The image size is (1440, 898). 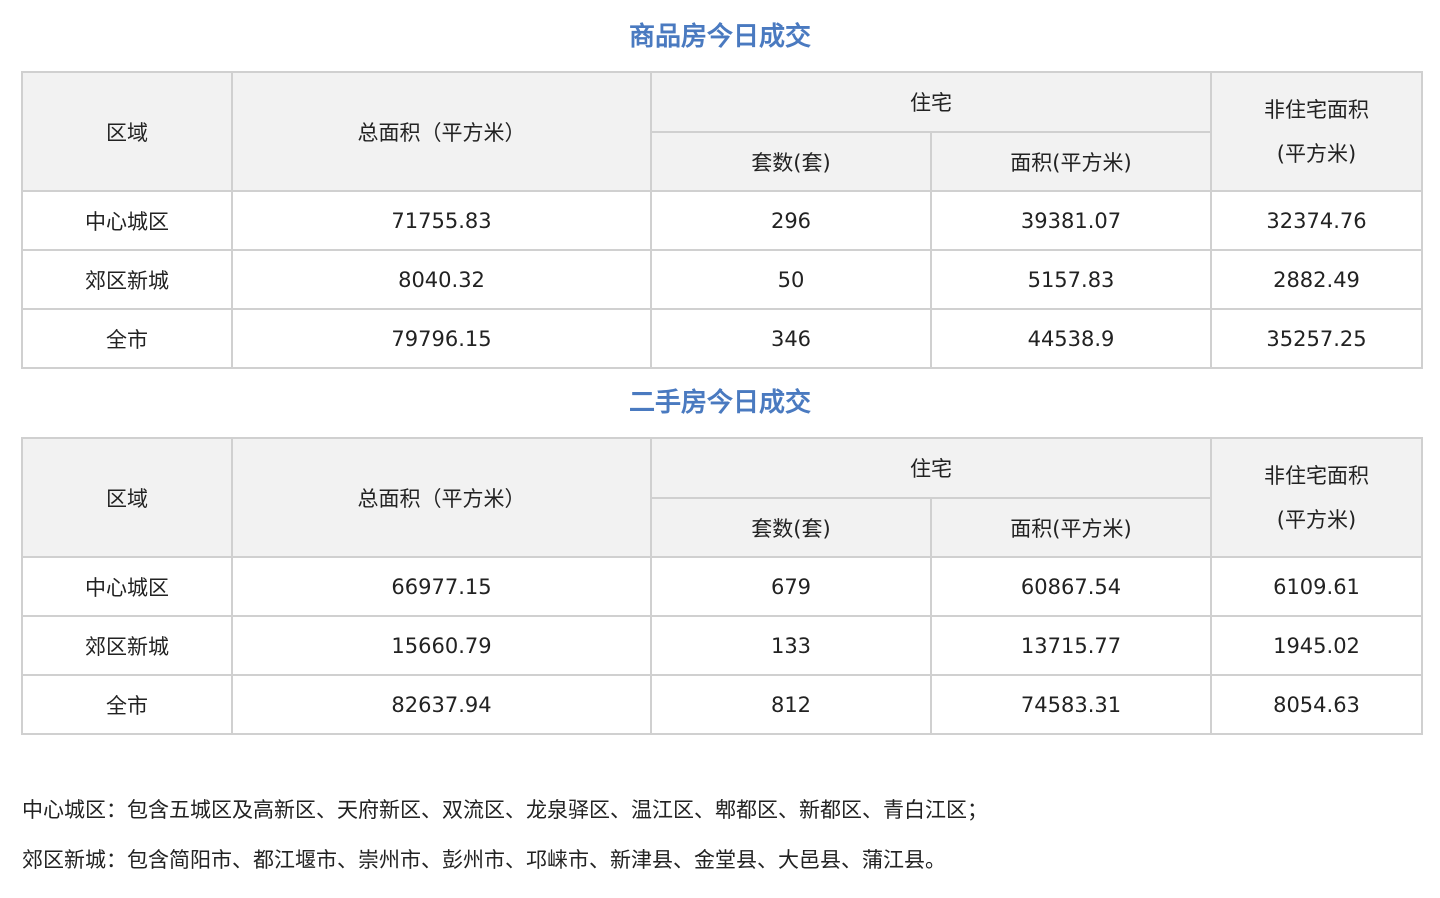 I want to click on cell-total-area: 82637.94, so click(x=441, y=704).